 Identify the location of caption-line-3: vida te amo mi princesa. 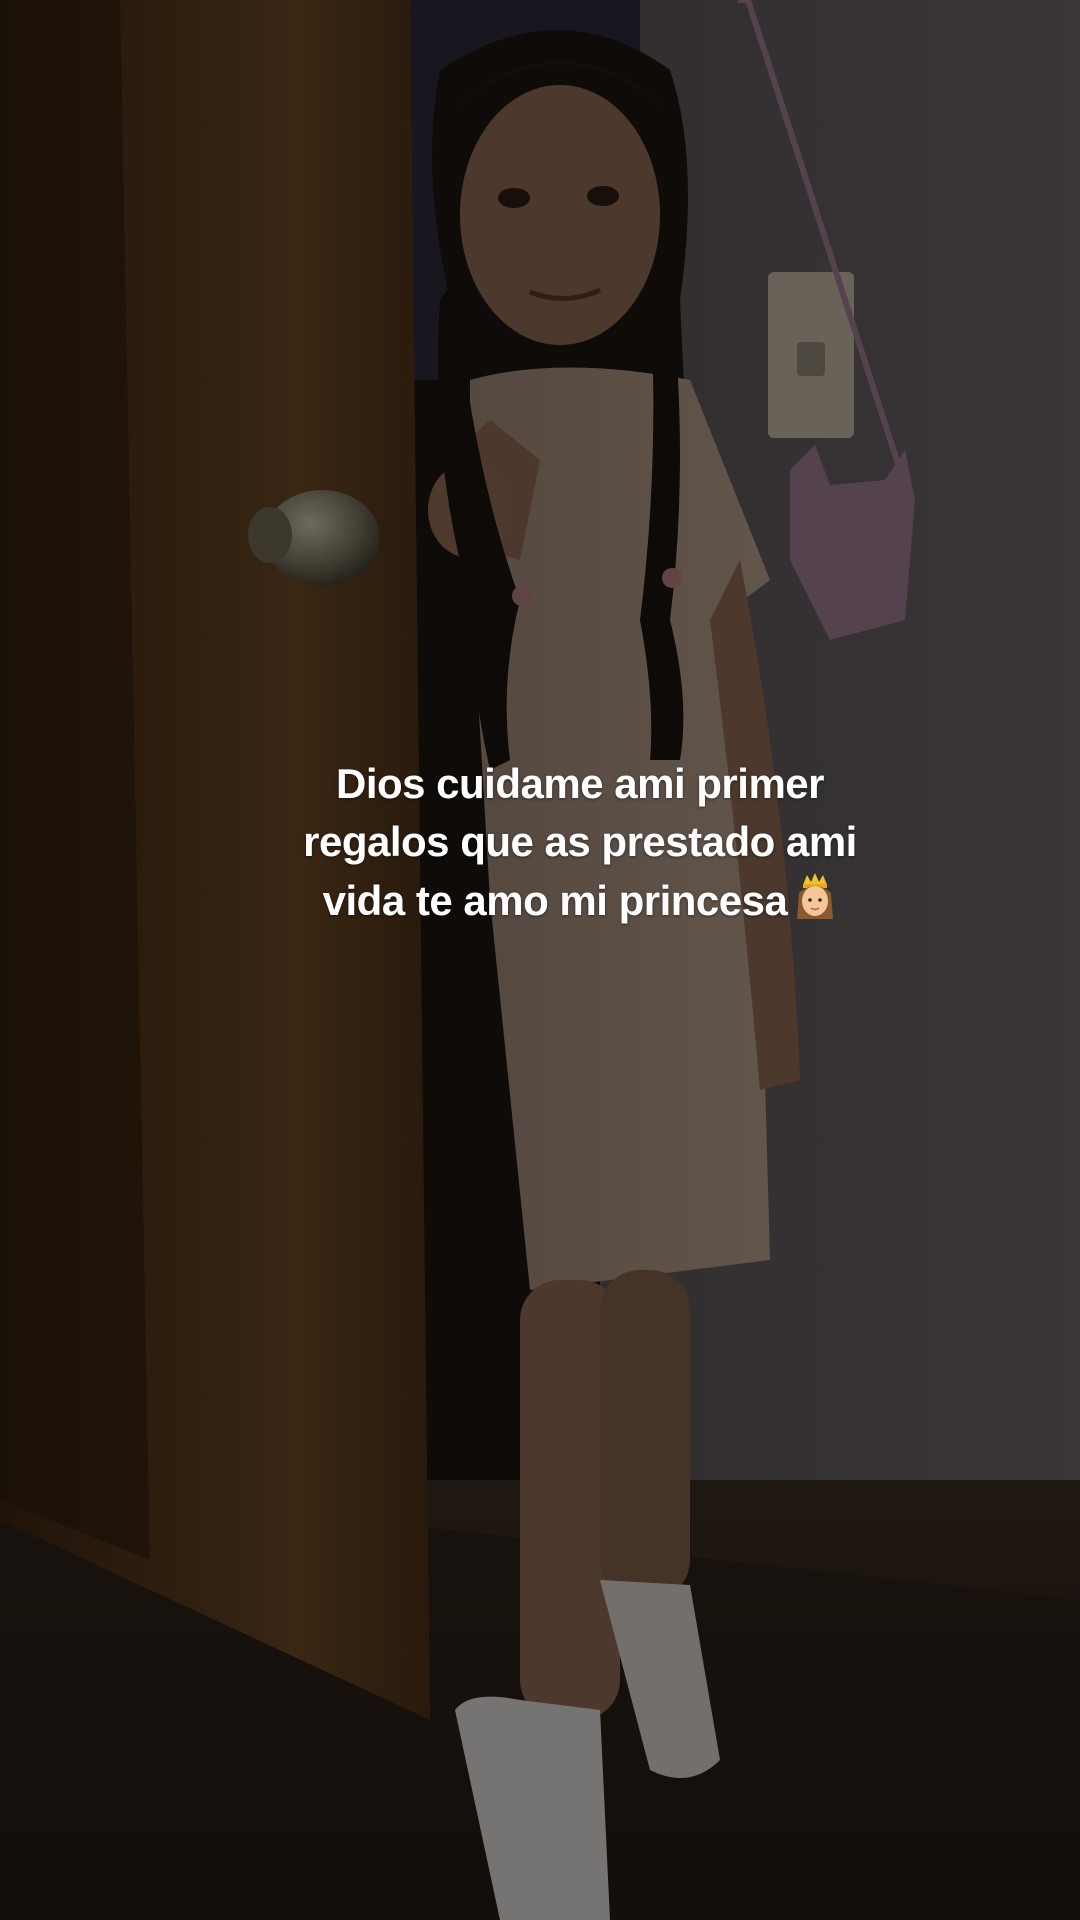
(580, 903).